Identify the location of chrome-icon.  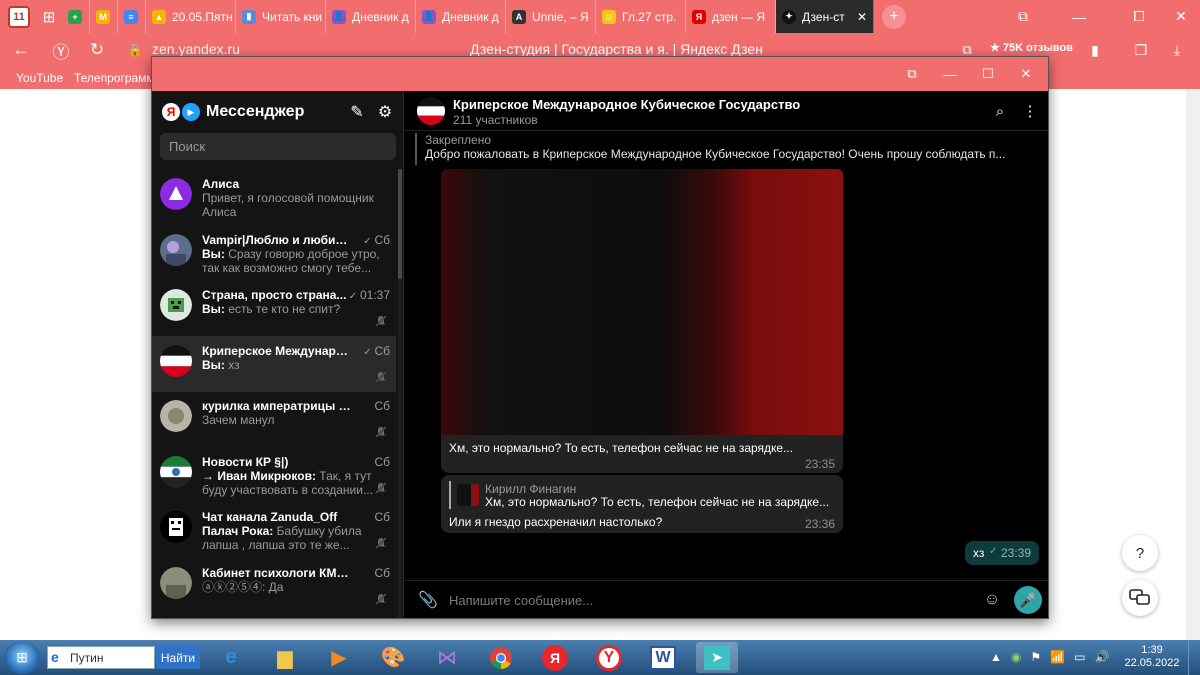
(501, 657).